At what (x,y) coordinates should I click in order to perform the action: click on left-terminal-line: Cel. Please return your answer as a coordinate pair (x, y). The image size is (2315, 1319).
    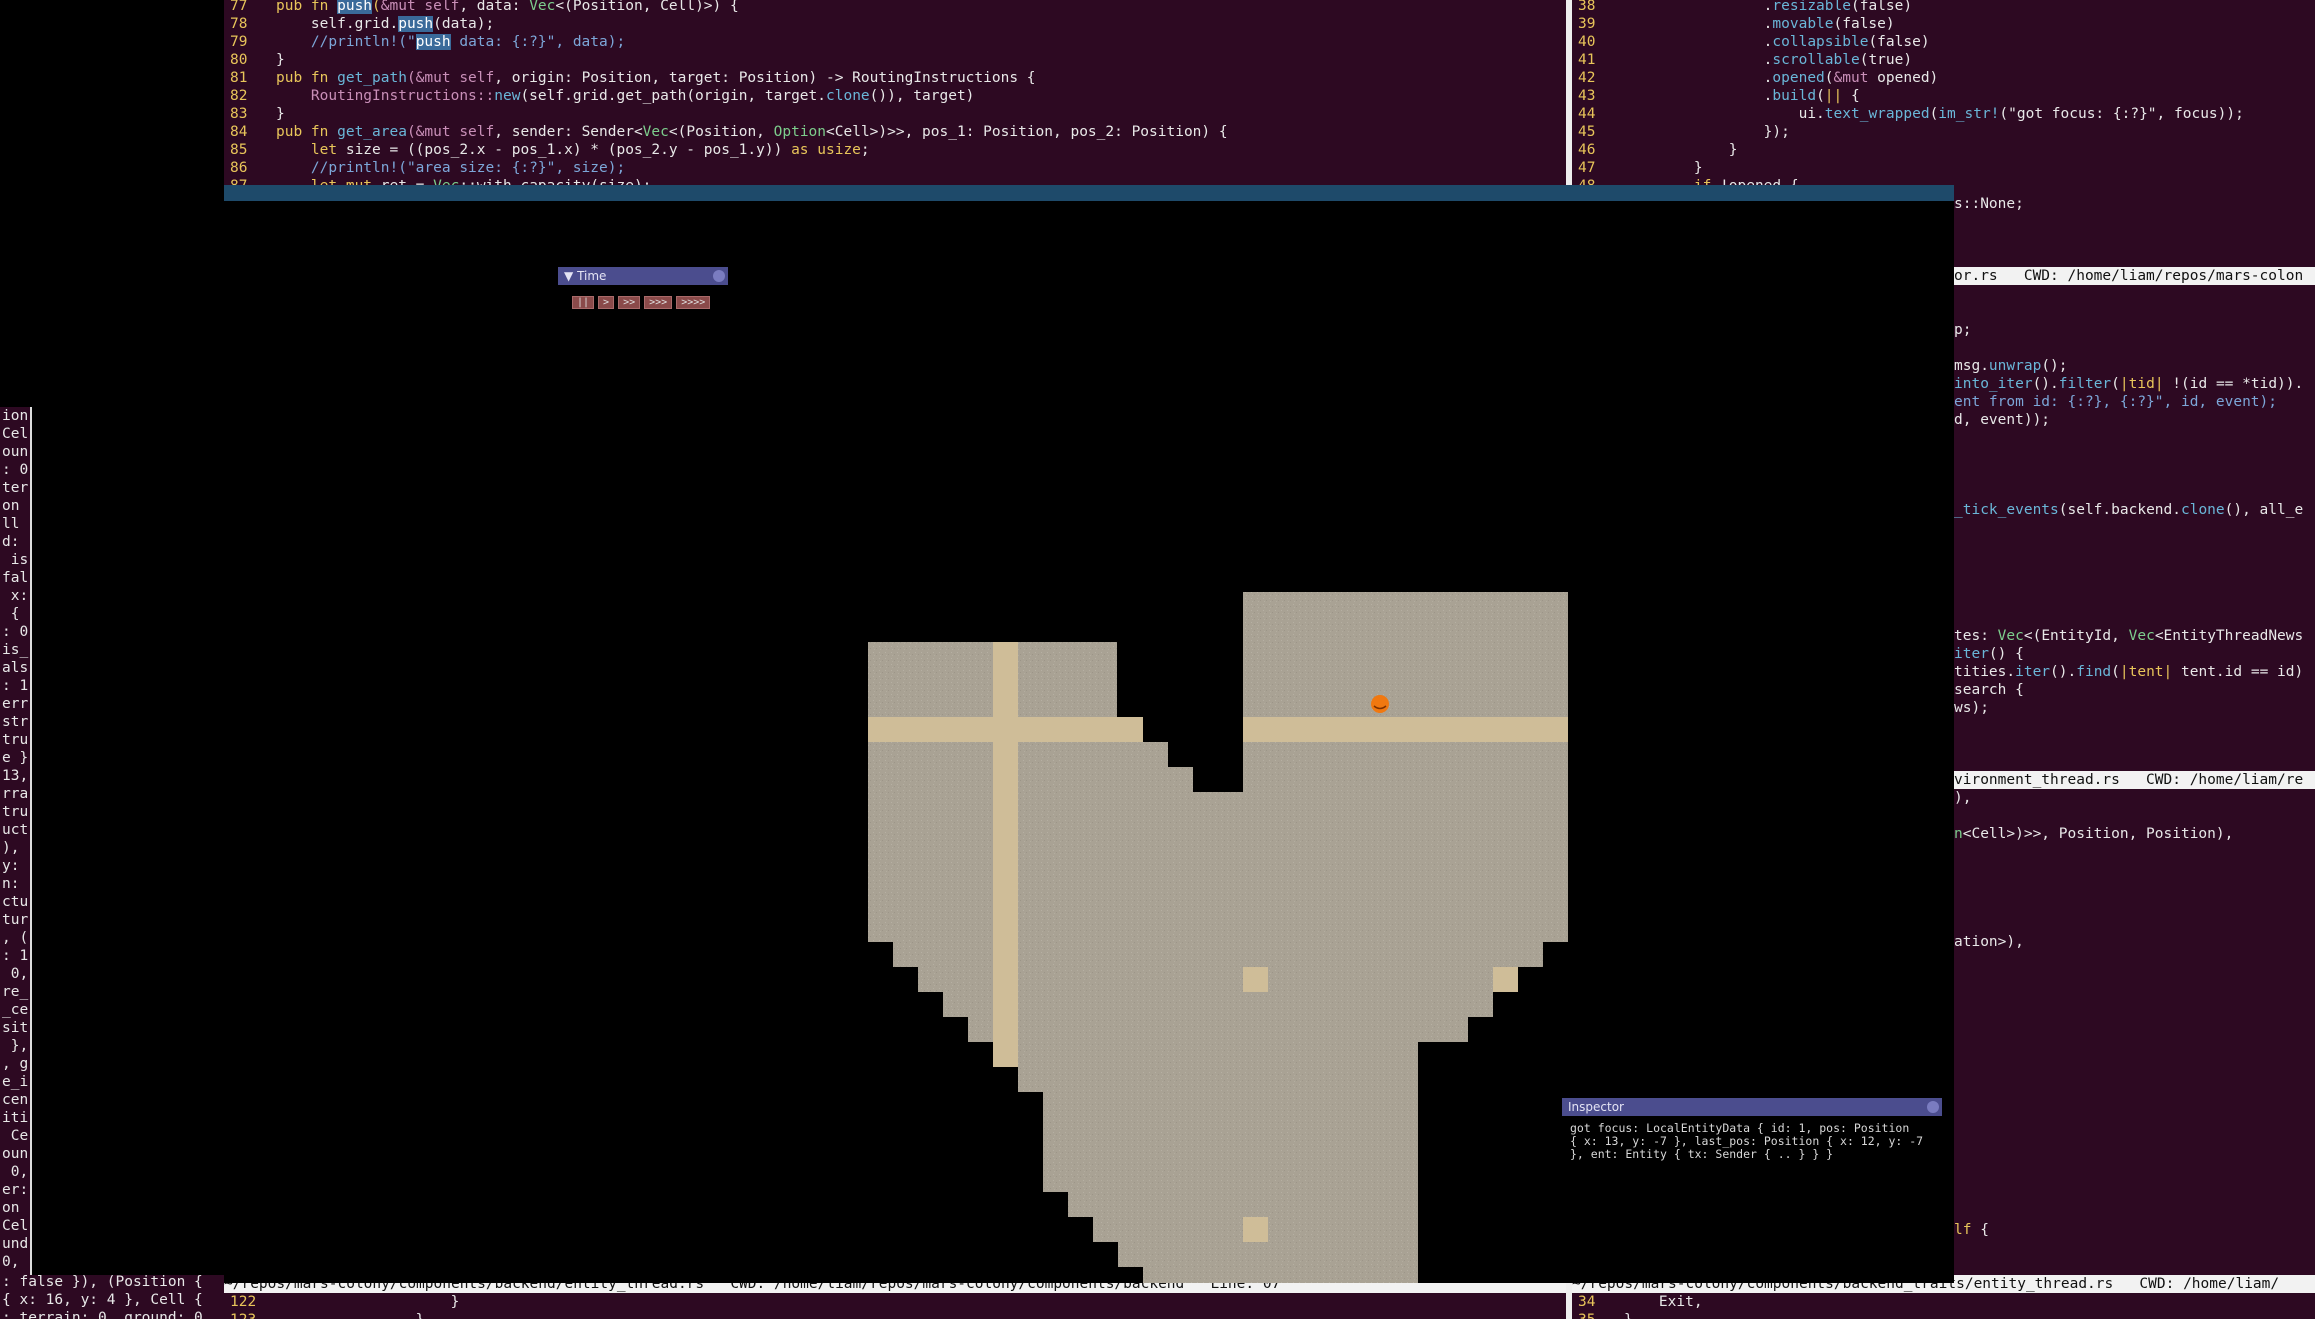
    Looking at the image, I should click on (15, 1226).